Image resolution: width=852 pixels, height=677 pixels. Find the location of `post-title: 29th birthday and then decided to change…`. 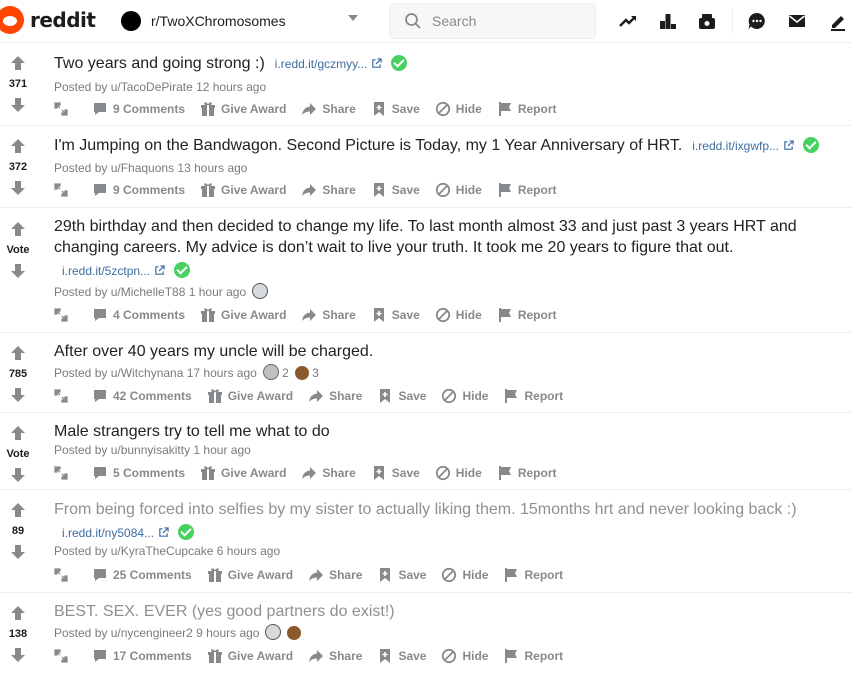

post-title: 29th birthday and then decided to change… is located at coordinates (444, 249).